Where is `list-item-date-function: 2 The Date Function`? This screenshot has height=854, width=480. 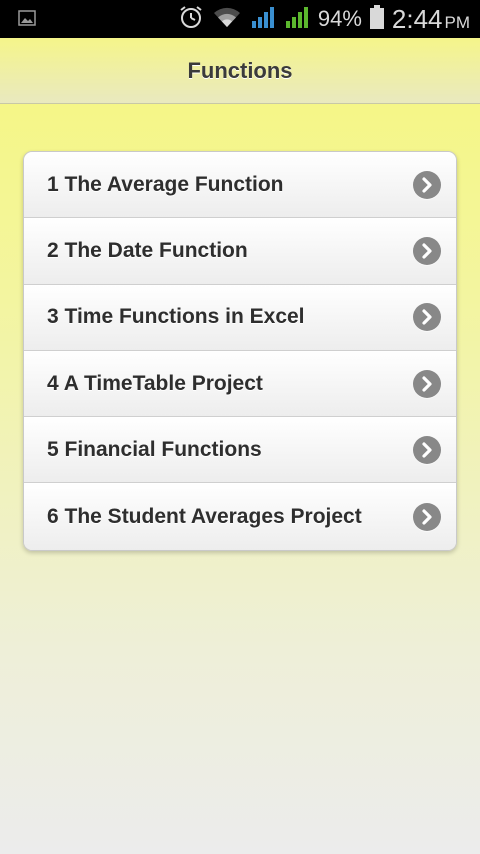 list-item-date-function: 2 The Date Function is located at coordinates (240, 251).